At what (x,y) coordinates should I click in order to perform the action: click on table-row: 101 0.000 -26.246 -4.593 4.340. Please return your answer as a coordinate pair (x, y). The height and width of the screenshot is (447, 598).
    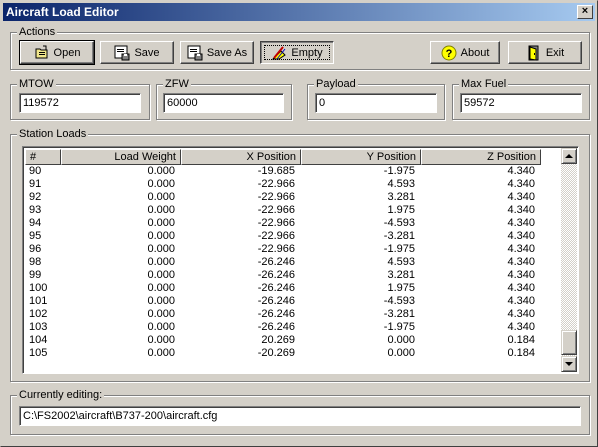
    Looking at the image, I should click on (283, 301).